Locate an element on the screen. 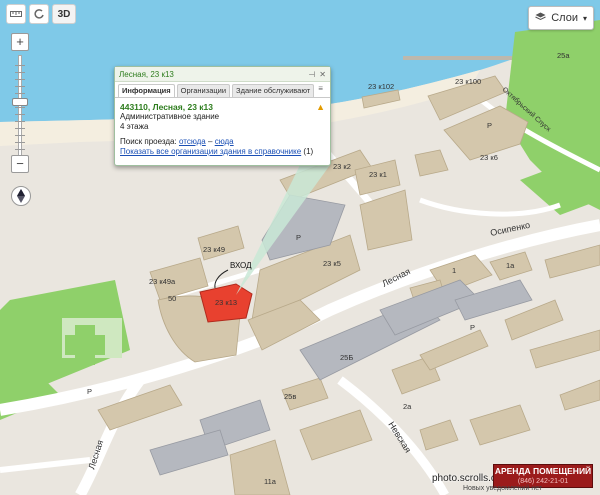 This screenshot has width=600, height=495. label-23k1: 23 к1 is located at coordinates (378, 174).